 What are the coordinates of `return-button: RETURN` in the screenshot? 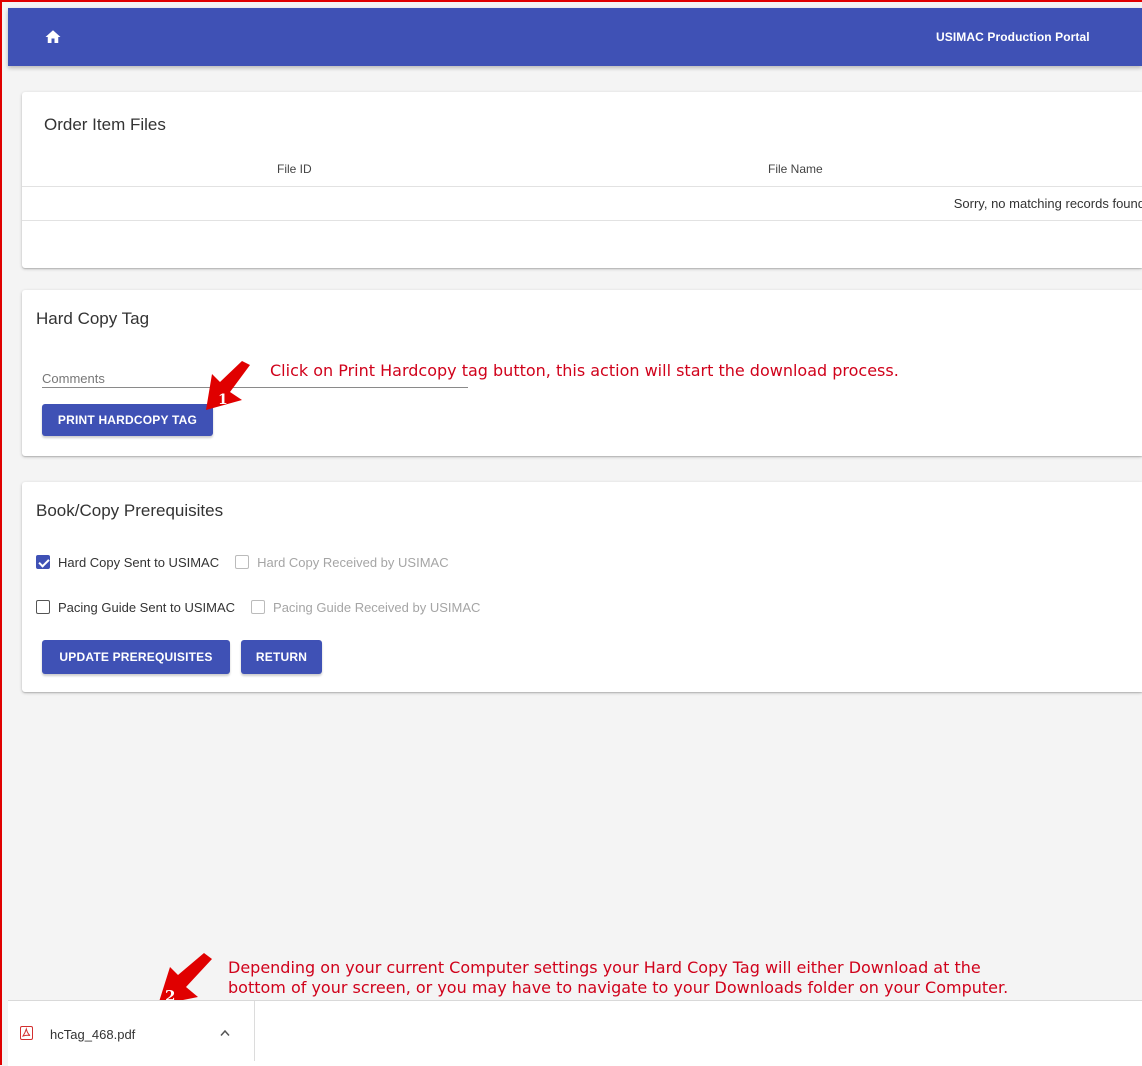 It's located at (281, 657).